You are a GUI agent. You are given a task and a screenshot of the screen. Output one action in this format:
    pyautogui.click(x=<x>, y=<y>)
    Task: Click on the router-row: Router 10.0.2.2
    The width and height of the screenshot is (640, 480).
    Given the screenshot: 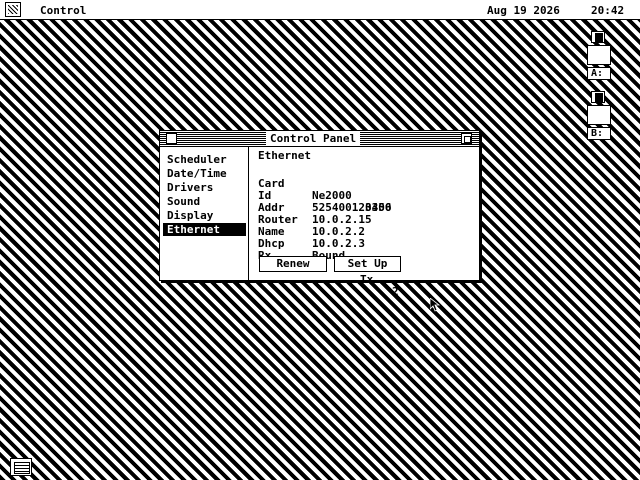 What is the action you would take?
    pyautogui.click(x=311, y=220)
    